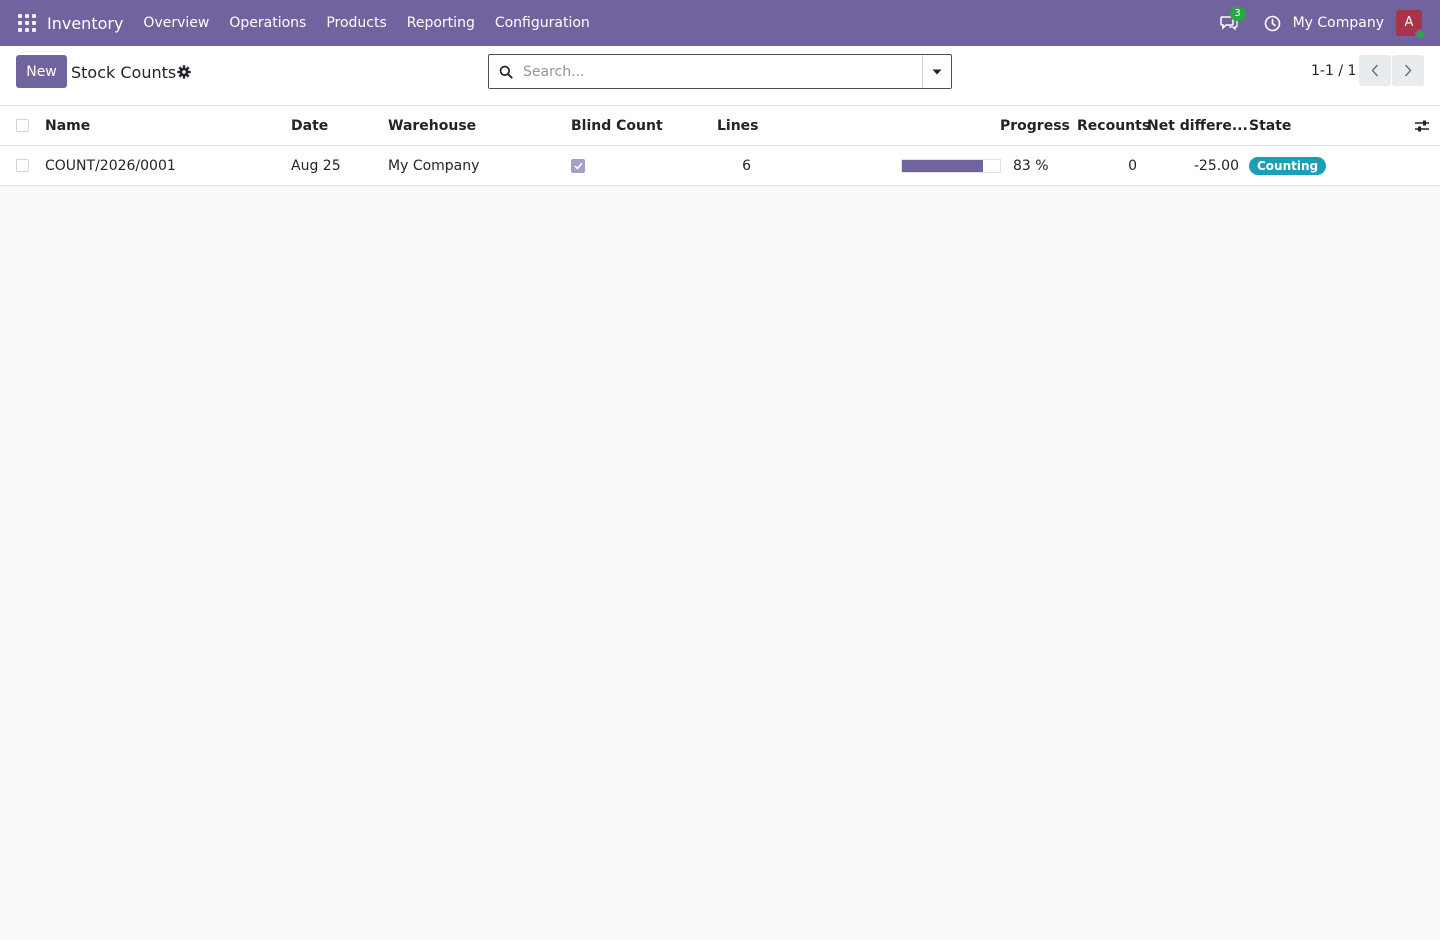  What do you see at coordinates (1272, 23) in the screenshot?
I see `activity-clock-icon` at bounding box center [1272, 23].